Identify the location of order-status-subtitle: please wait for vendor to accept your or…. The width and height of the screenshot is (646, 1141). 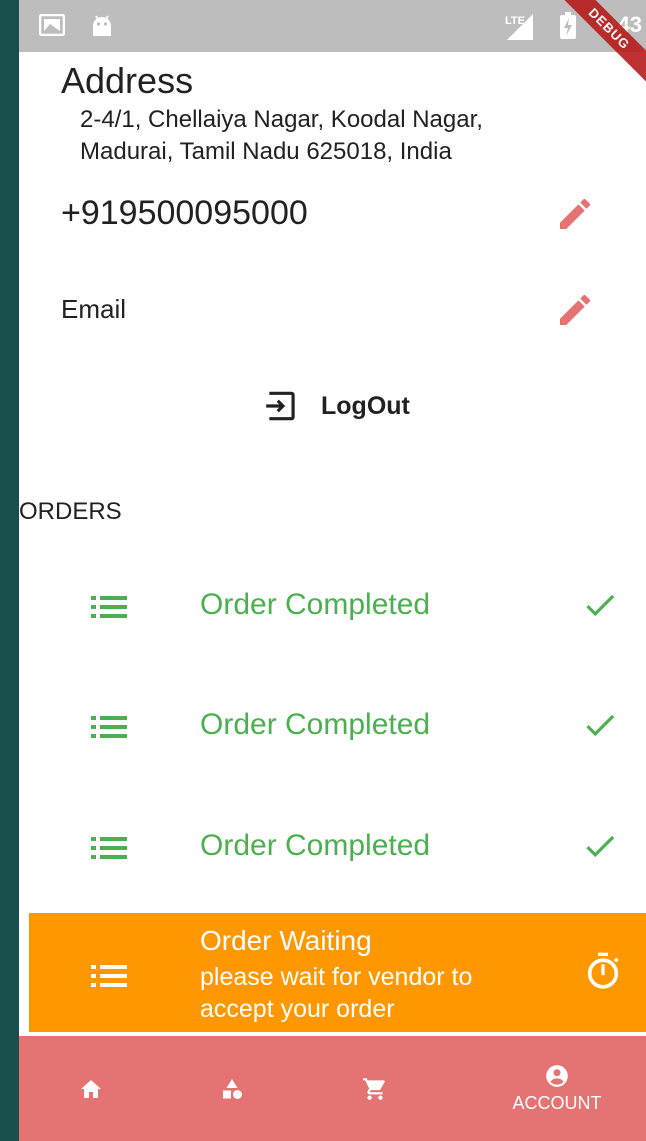
(370, 993).